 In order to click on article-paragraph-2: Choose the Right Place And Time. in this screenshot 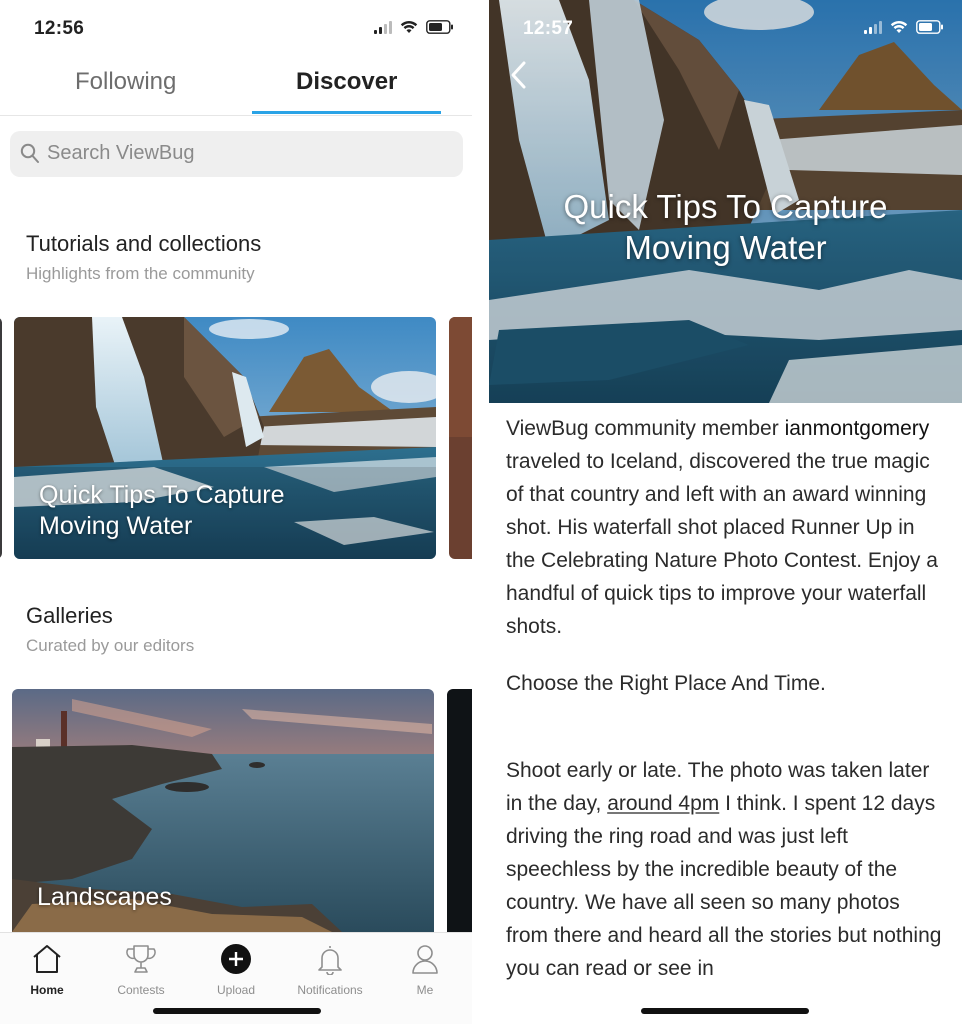, I will do `click(666, 683)`.